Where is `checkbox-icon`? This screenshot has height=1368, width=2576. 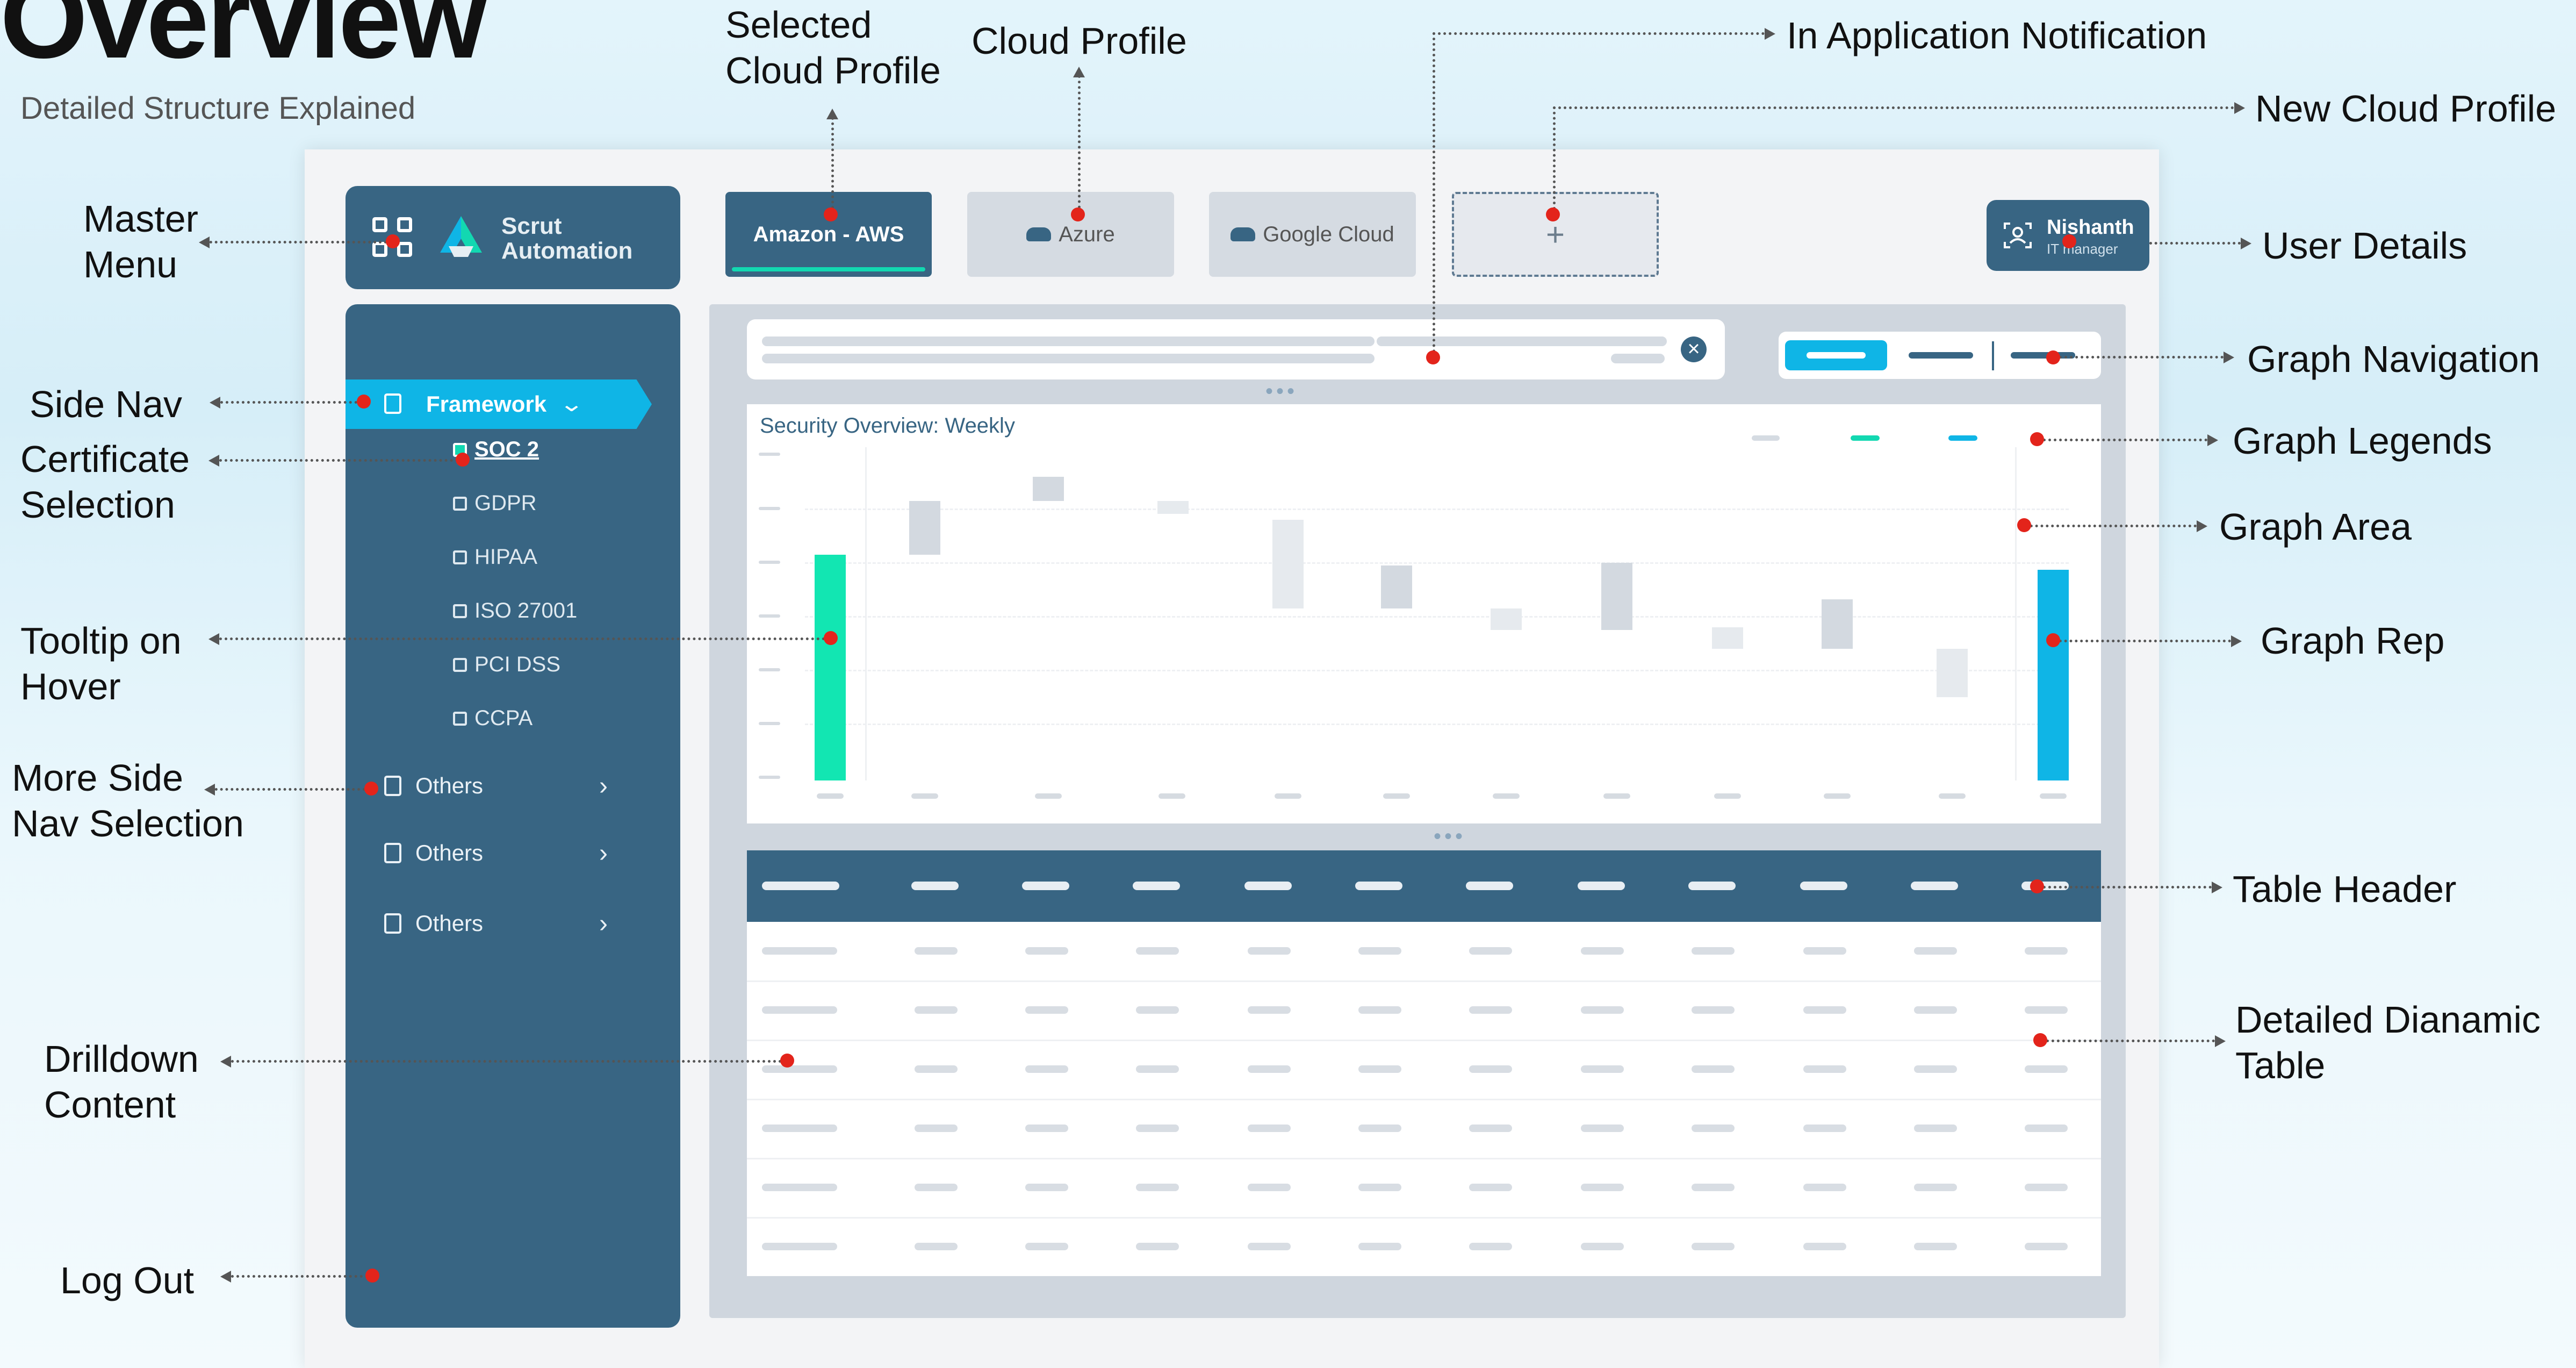 checkbox-icon is located at coordinates (460, 503).